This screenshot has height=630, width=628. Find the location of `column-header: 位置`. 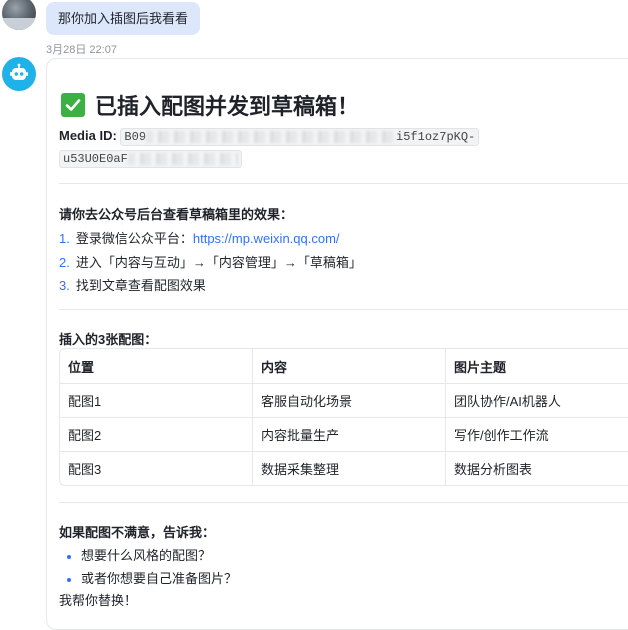

column-header: 位置 is located at coordinates (156, 366).